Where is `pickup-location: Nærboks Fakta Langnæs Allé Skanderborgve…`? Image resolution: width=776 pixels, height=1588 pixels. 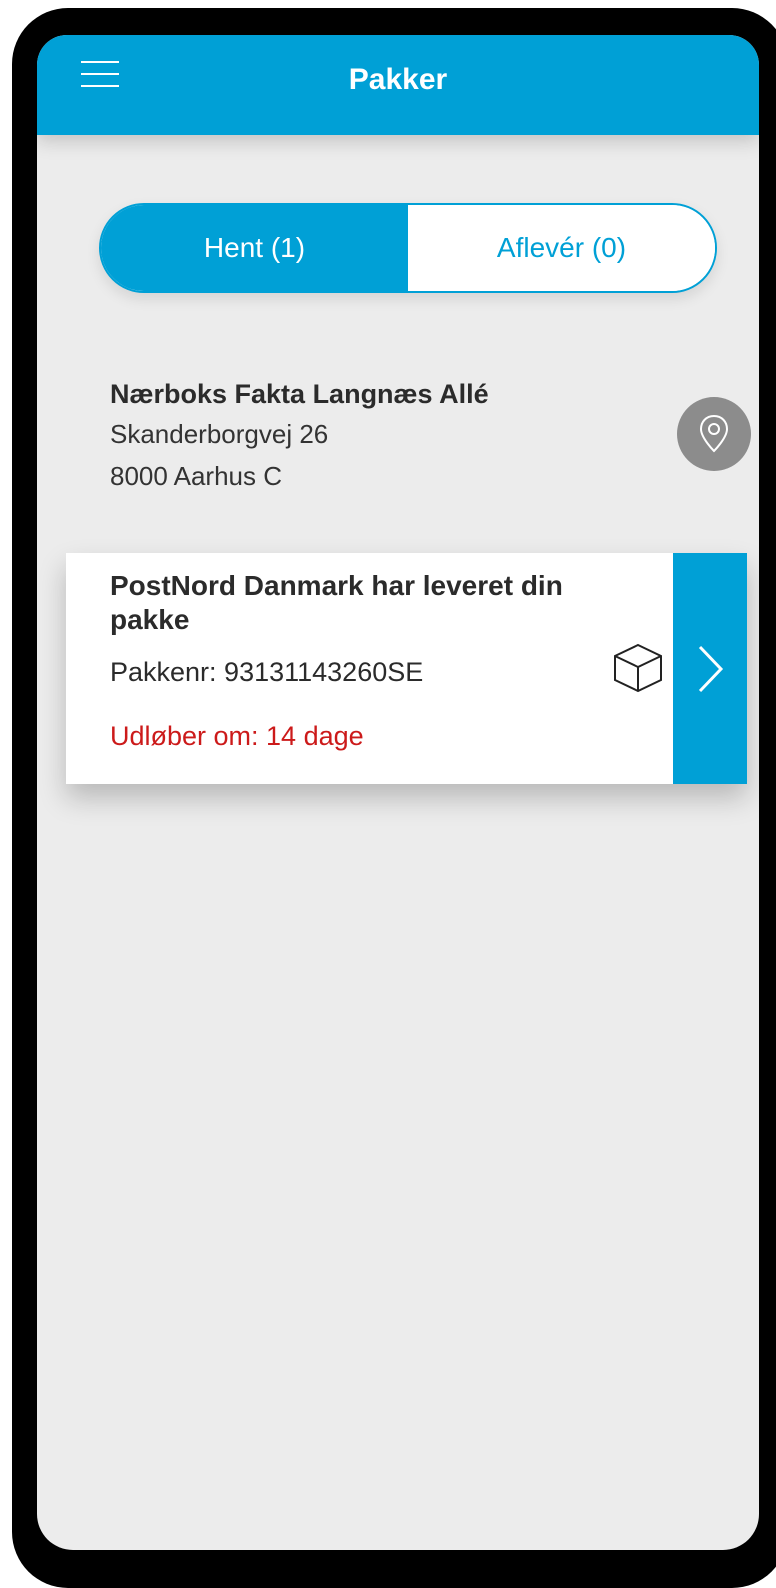 pickup-location: Nærboks Fakta Langnæs Allé Skanderborgve… is located at coordinates (390, 436).